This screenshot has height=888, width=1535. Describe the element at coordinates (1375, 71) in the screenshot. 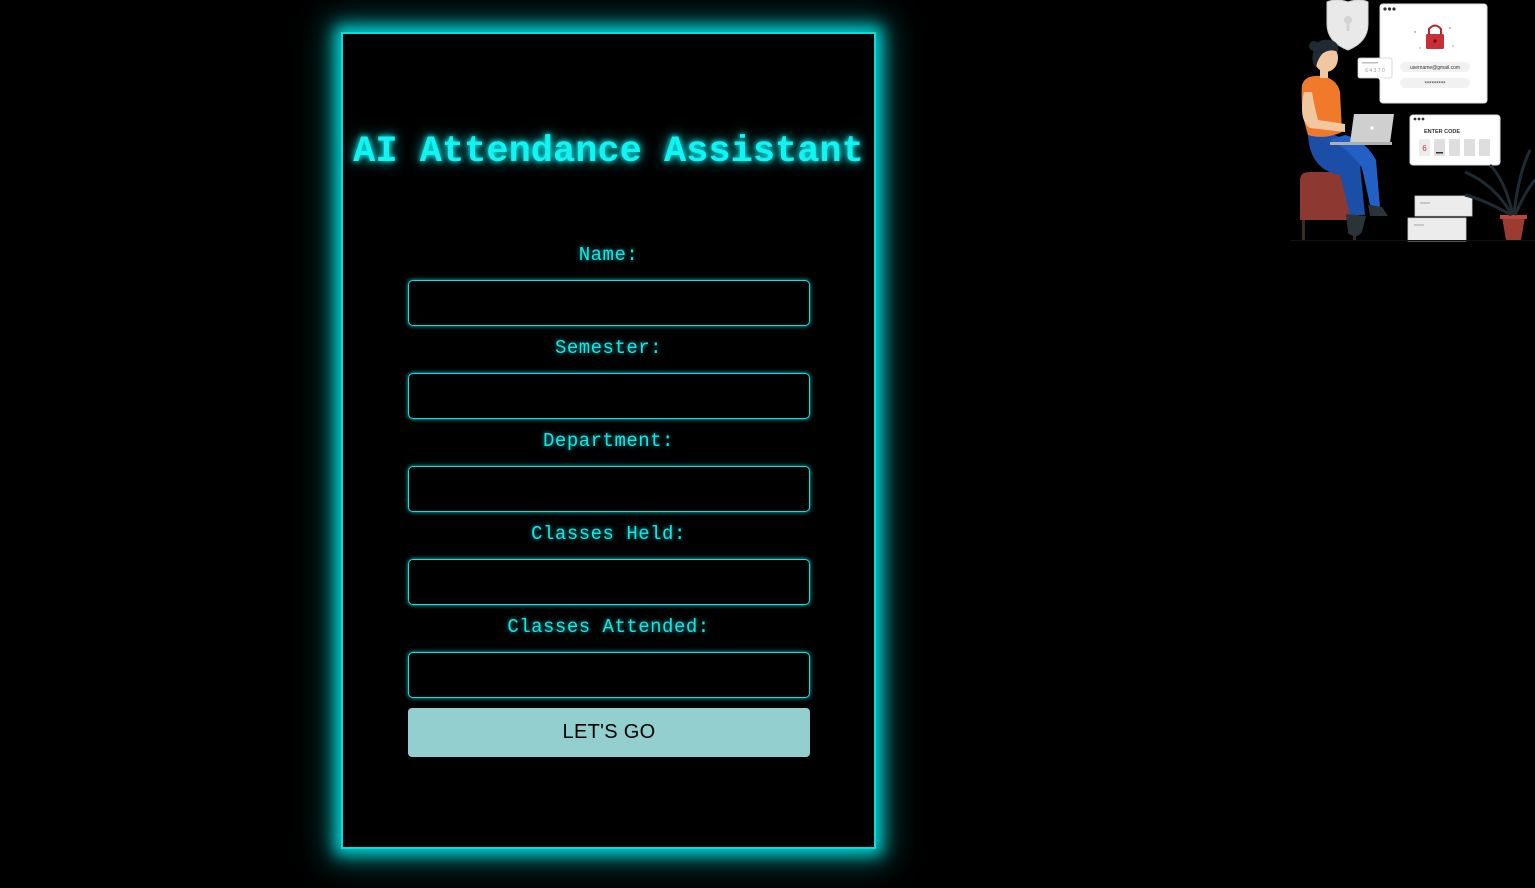

I see `otp-text: 6 4 3 7 0` at that location.